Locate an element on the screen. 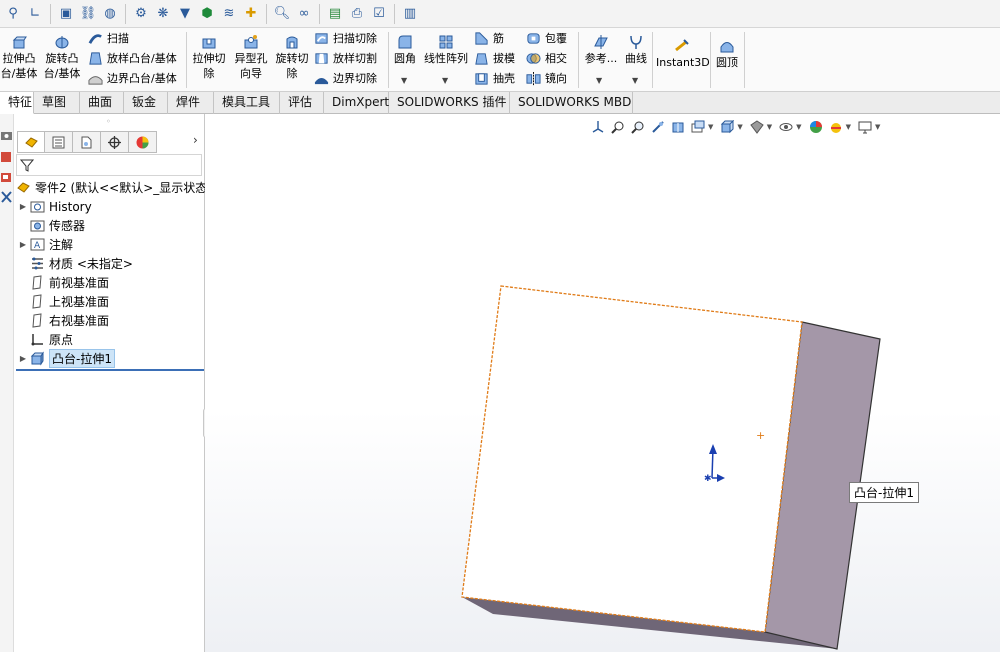  revolve-cut-icon is located at coordinates (292, 42).